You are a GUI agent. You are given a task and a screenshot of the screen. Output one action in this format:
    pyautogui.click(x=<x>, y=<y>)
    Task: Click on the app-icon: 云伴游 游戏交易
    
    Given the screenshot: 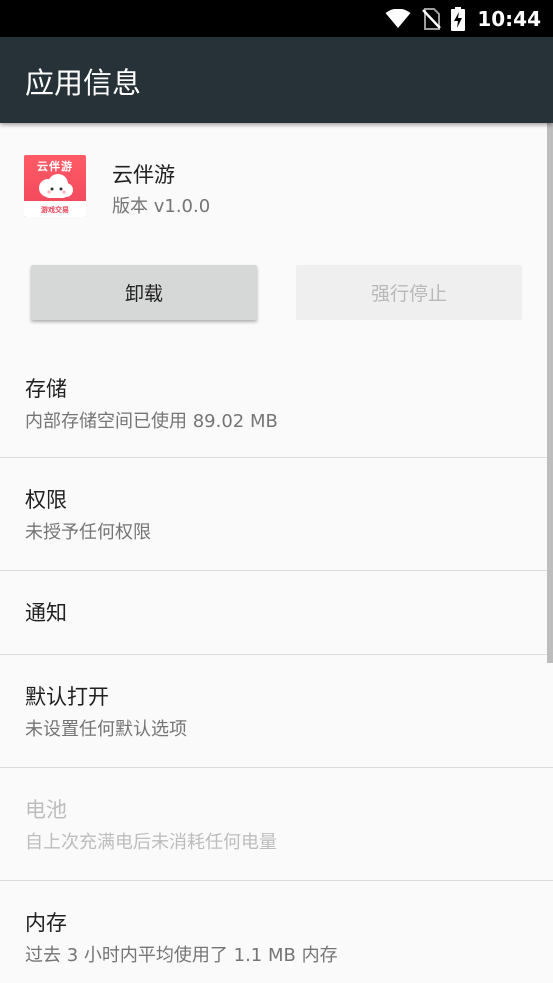 What is the action you would take?
    pyautogui.click(x=55, y=186)
    